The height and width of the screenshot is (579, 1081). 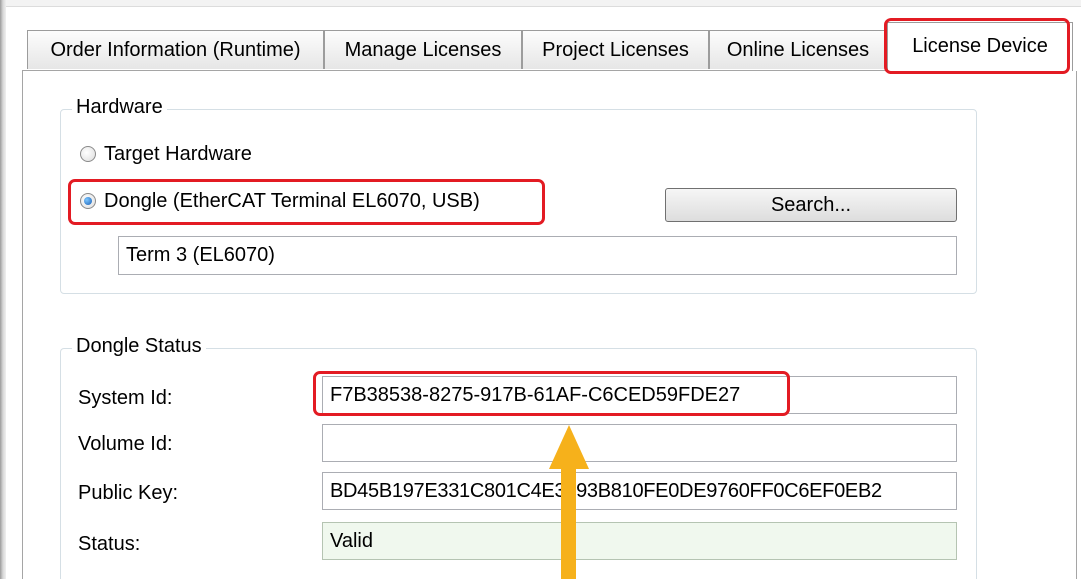 What do you see at coordinates (543, 3) in the screenshot?
I see `window-top-edge` at bounding box center [543, 3].